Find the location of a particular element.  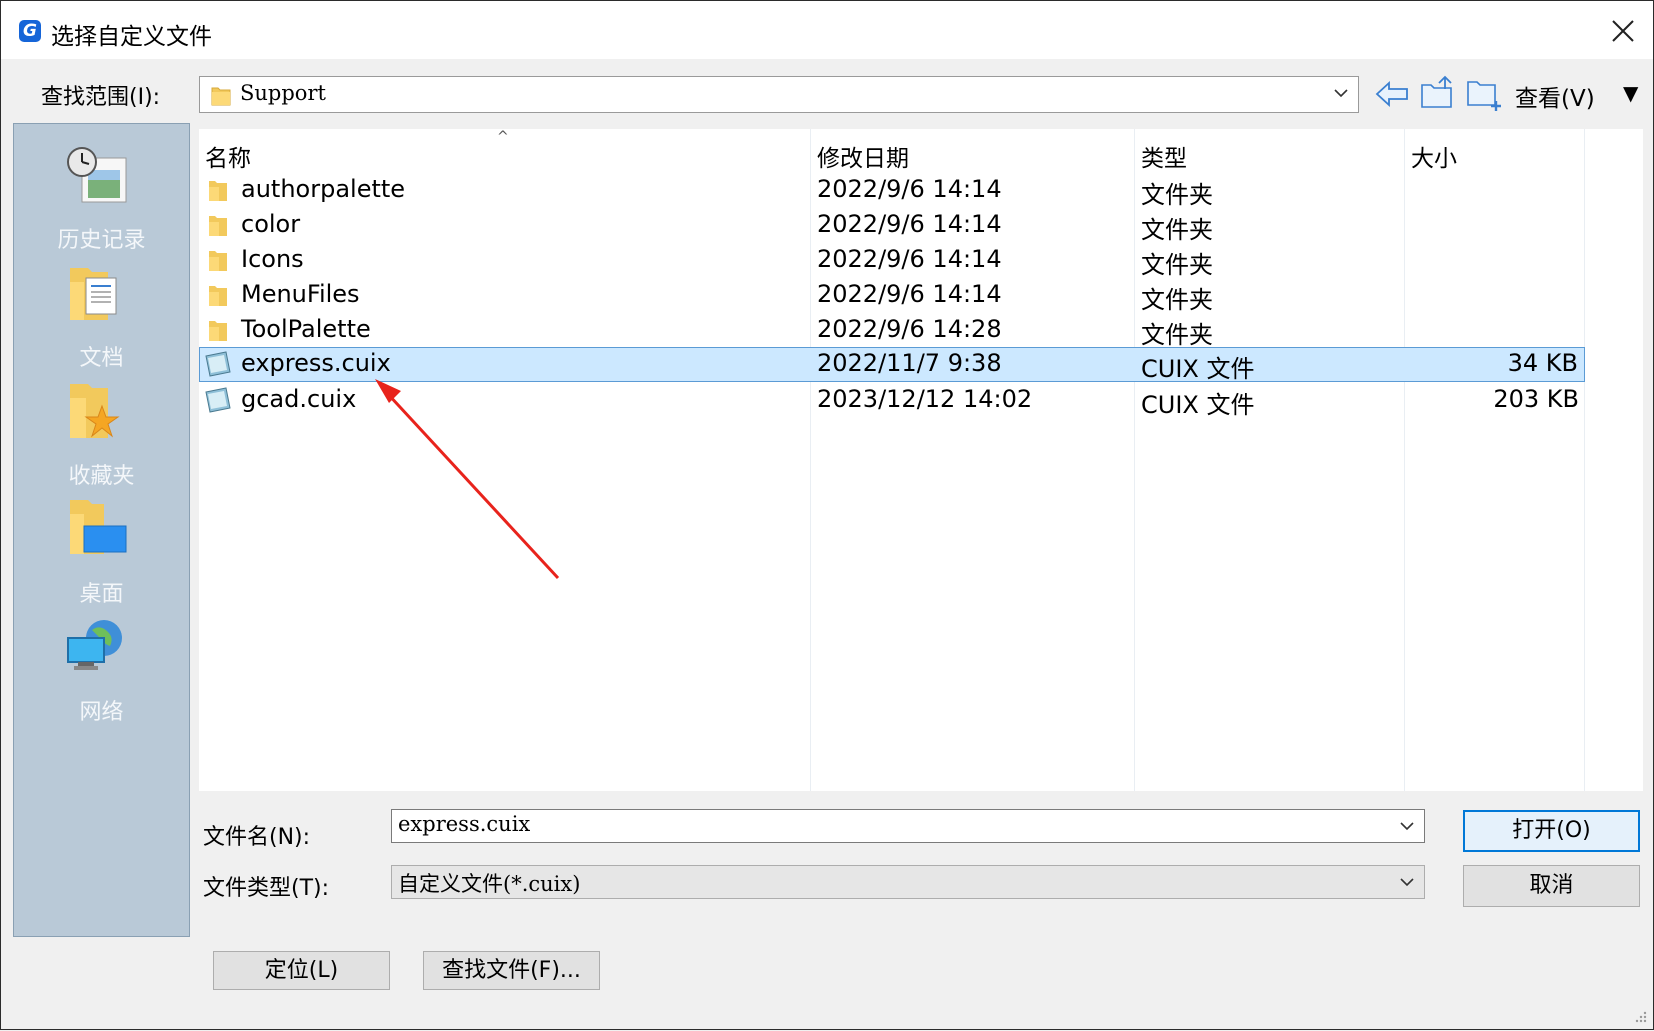

back-button is located at coordinates (1392, 94).